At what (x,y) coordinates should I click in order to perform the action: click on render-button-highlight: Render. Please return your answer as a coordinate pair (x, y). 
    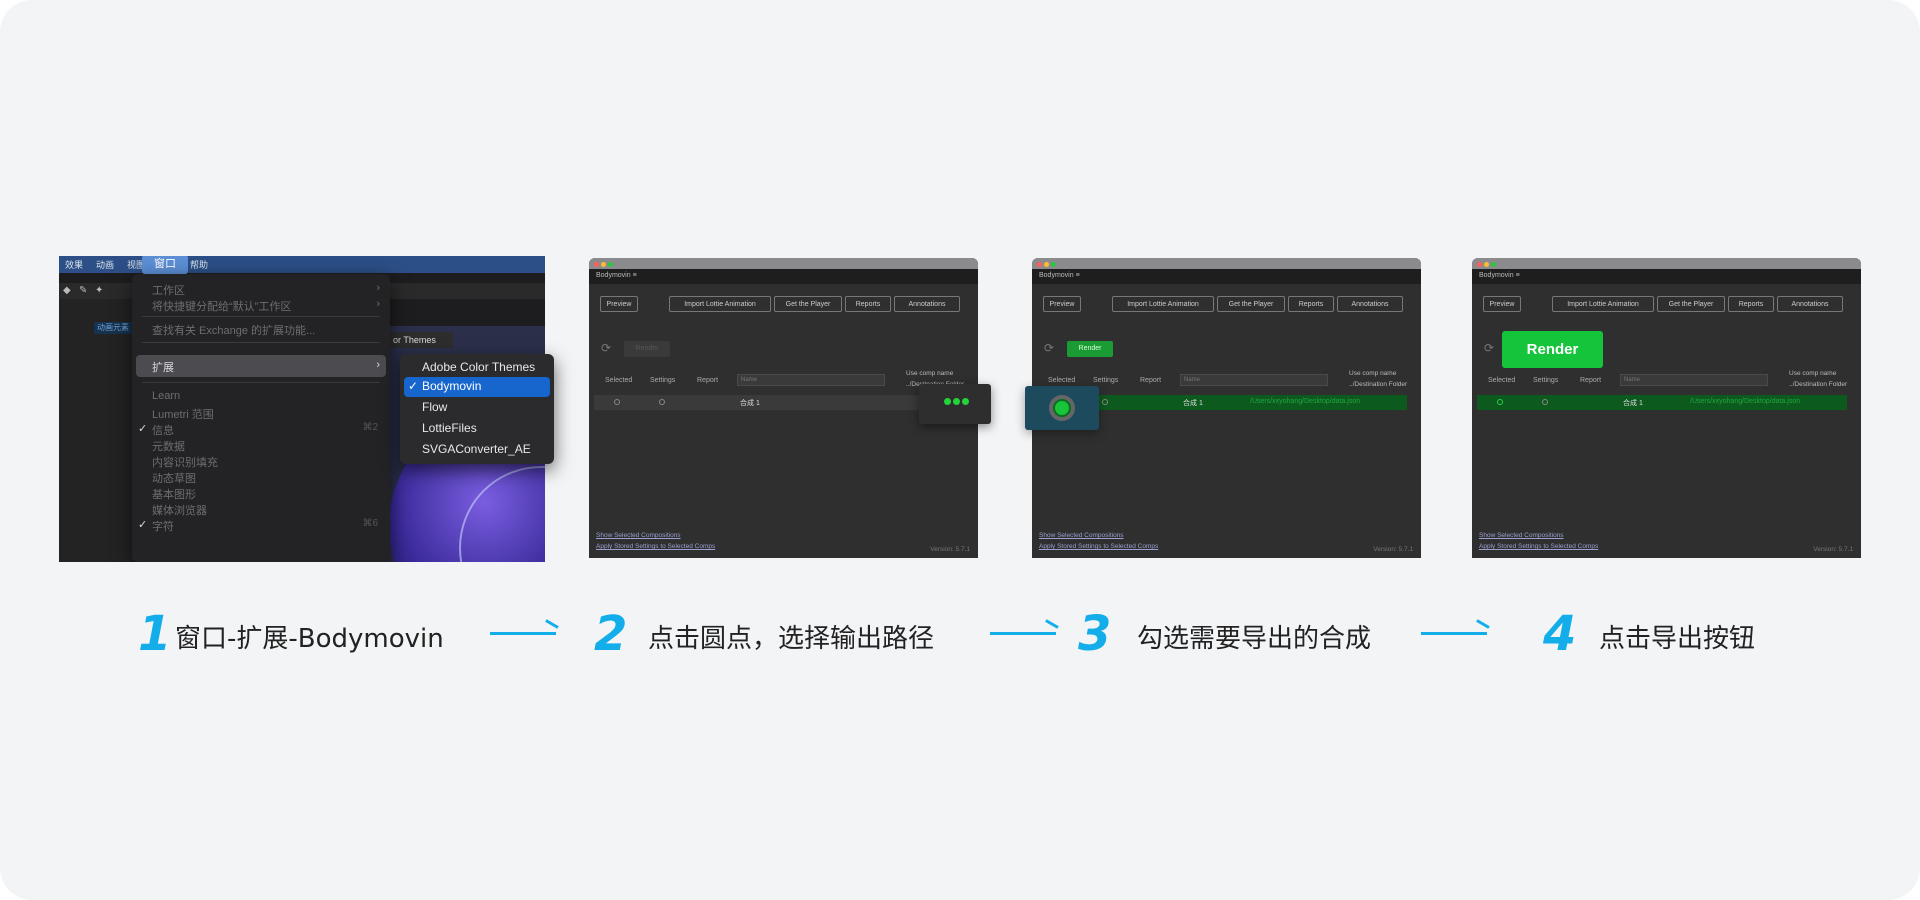
    Looking at the image, I should click on (1552, 349).